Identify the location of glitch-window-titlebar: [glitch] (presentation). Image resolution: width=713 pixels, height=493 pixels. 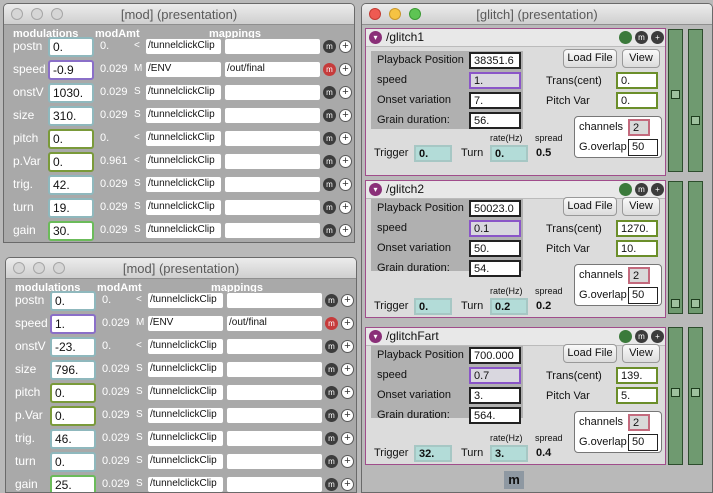
(537, 14).